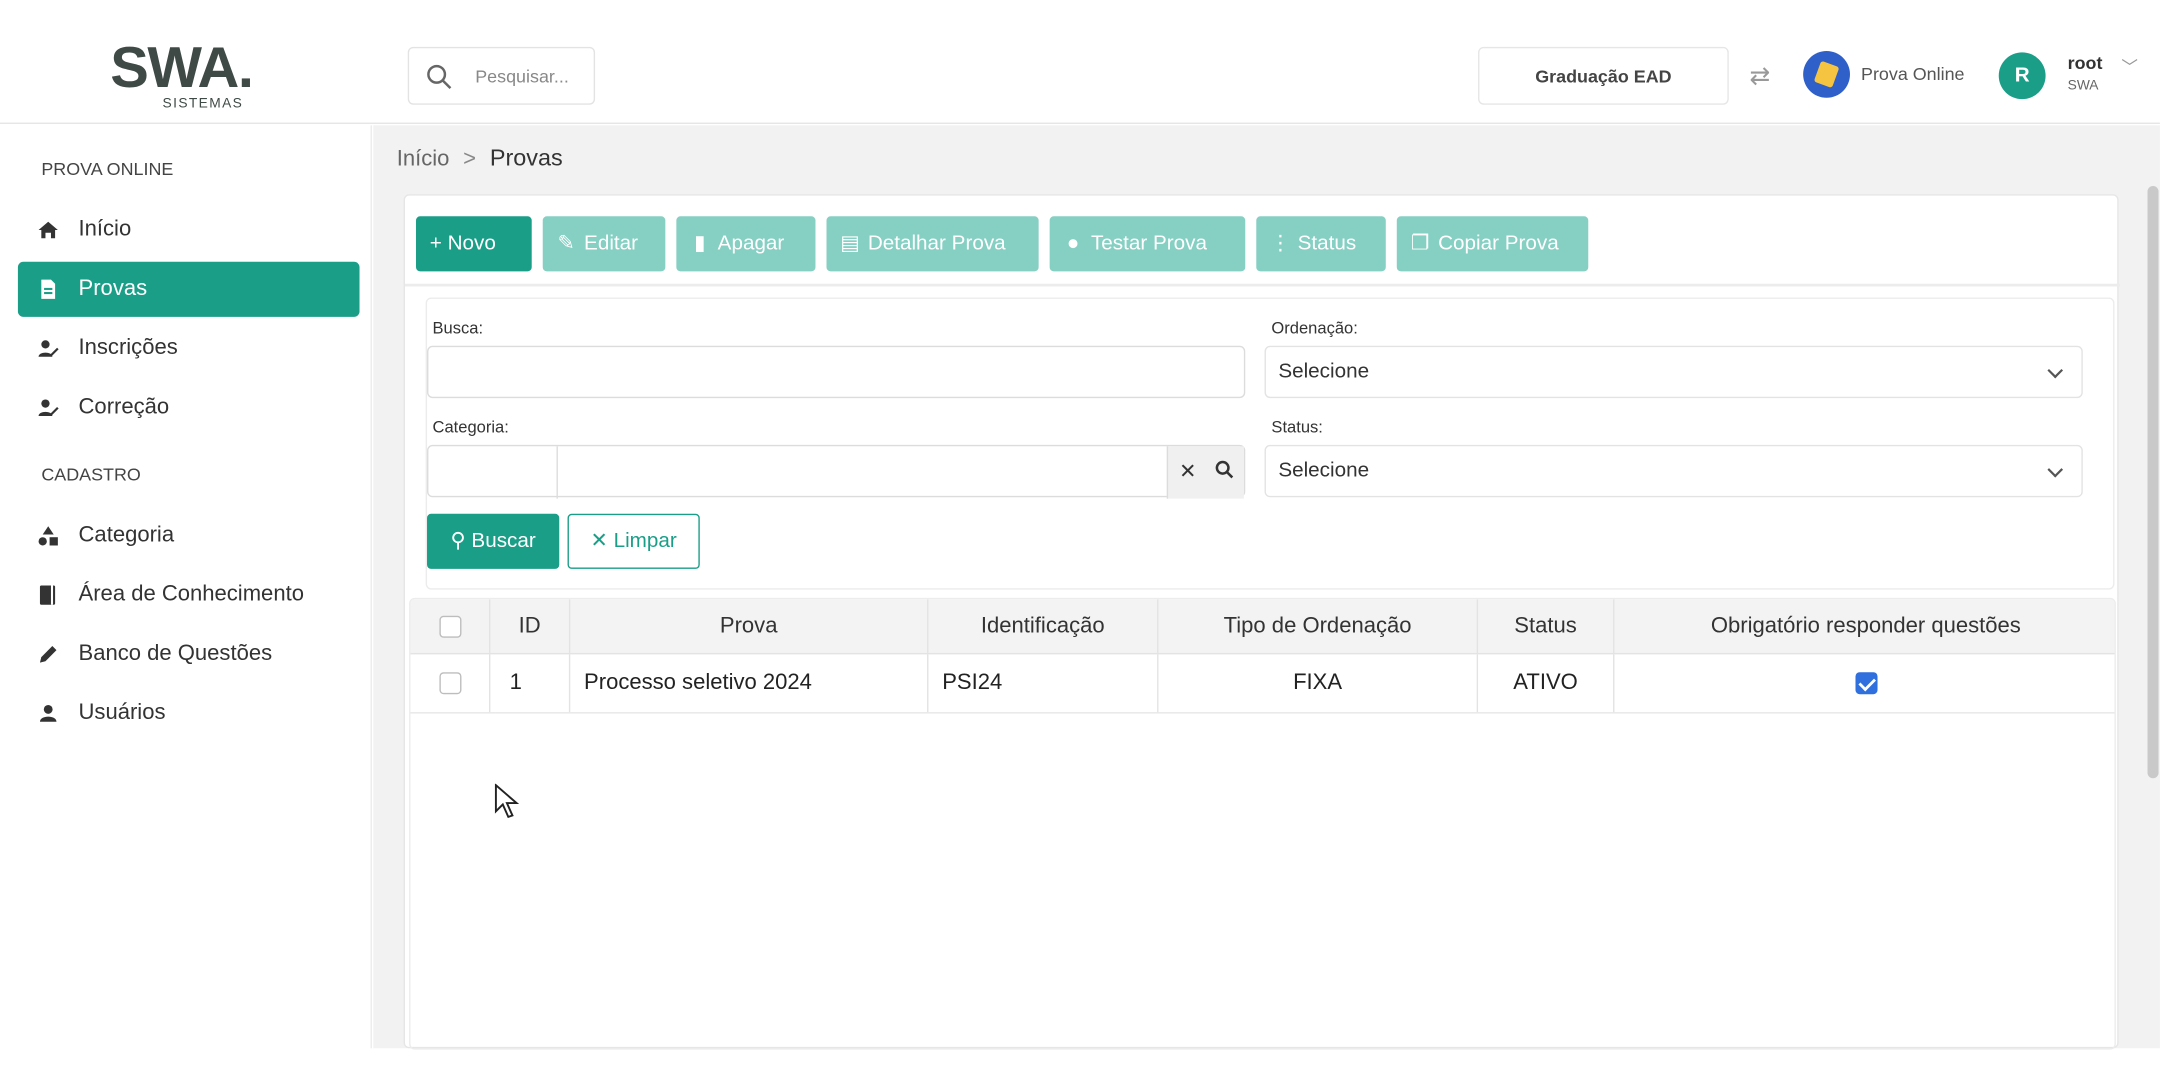  I want to click on sidebar-item-provas: Provas, so click(188, 289).